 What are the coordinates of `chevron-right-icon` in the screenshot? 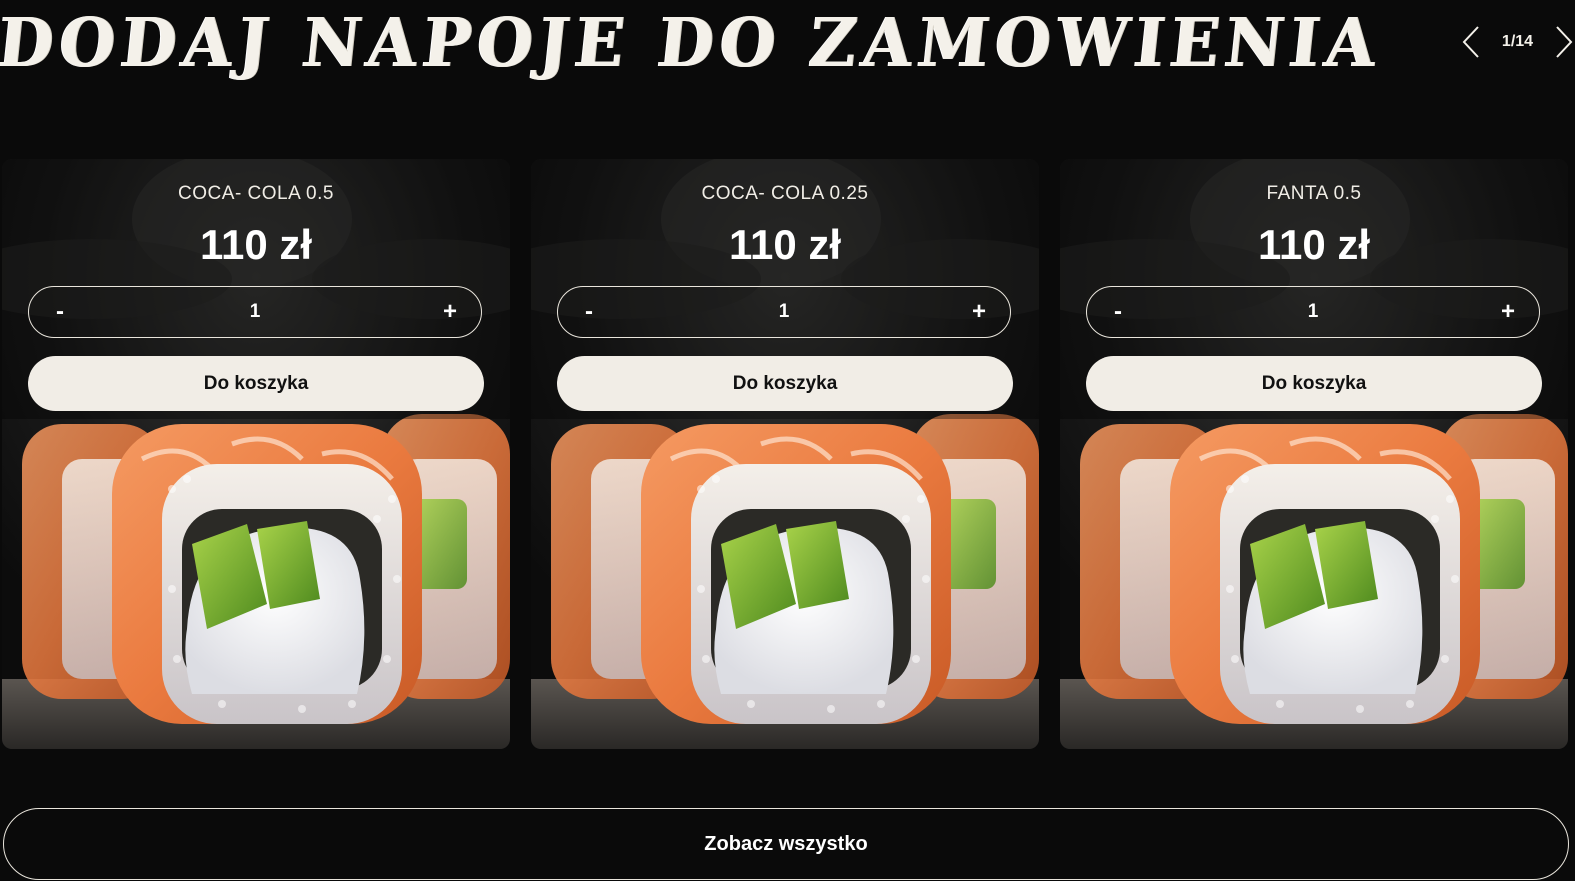 It's located at (1564, 42).